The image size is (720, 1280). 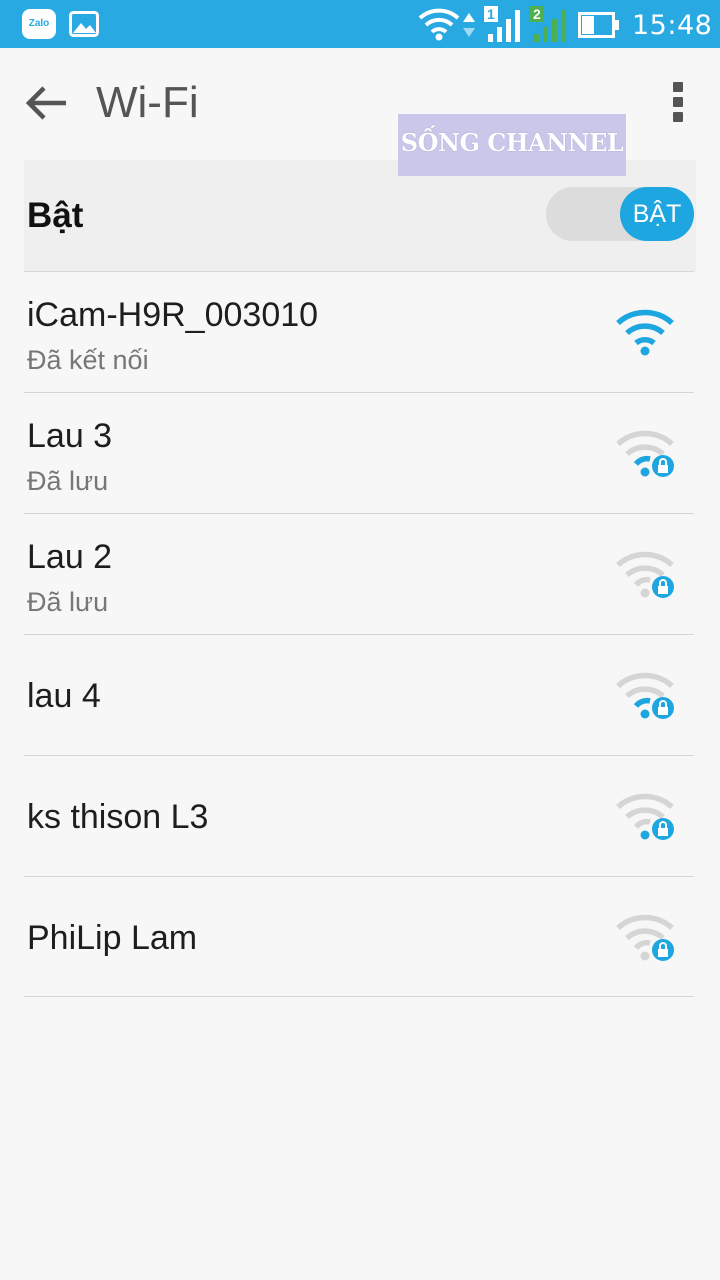 I want to click on more-options-icon, so click(x=678, y=105).